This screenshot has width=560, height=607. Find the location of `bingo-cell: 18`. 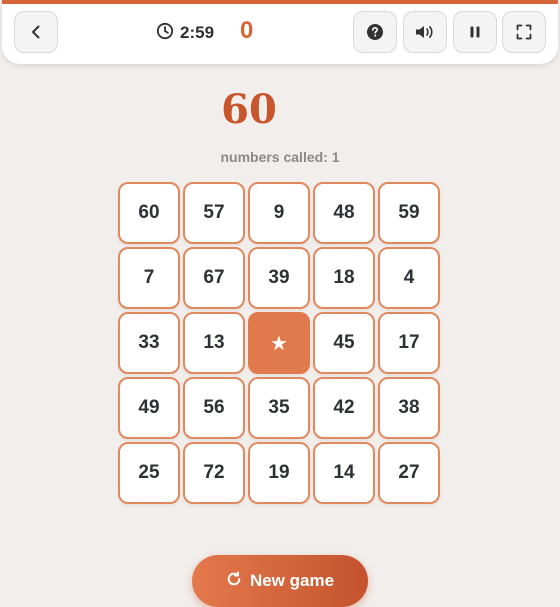

bingo-cell: 18 is located at coordinates (344, 278).